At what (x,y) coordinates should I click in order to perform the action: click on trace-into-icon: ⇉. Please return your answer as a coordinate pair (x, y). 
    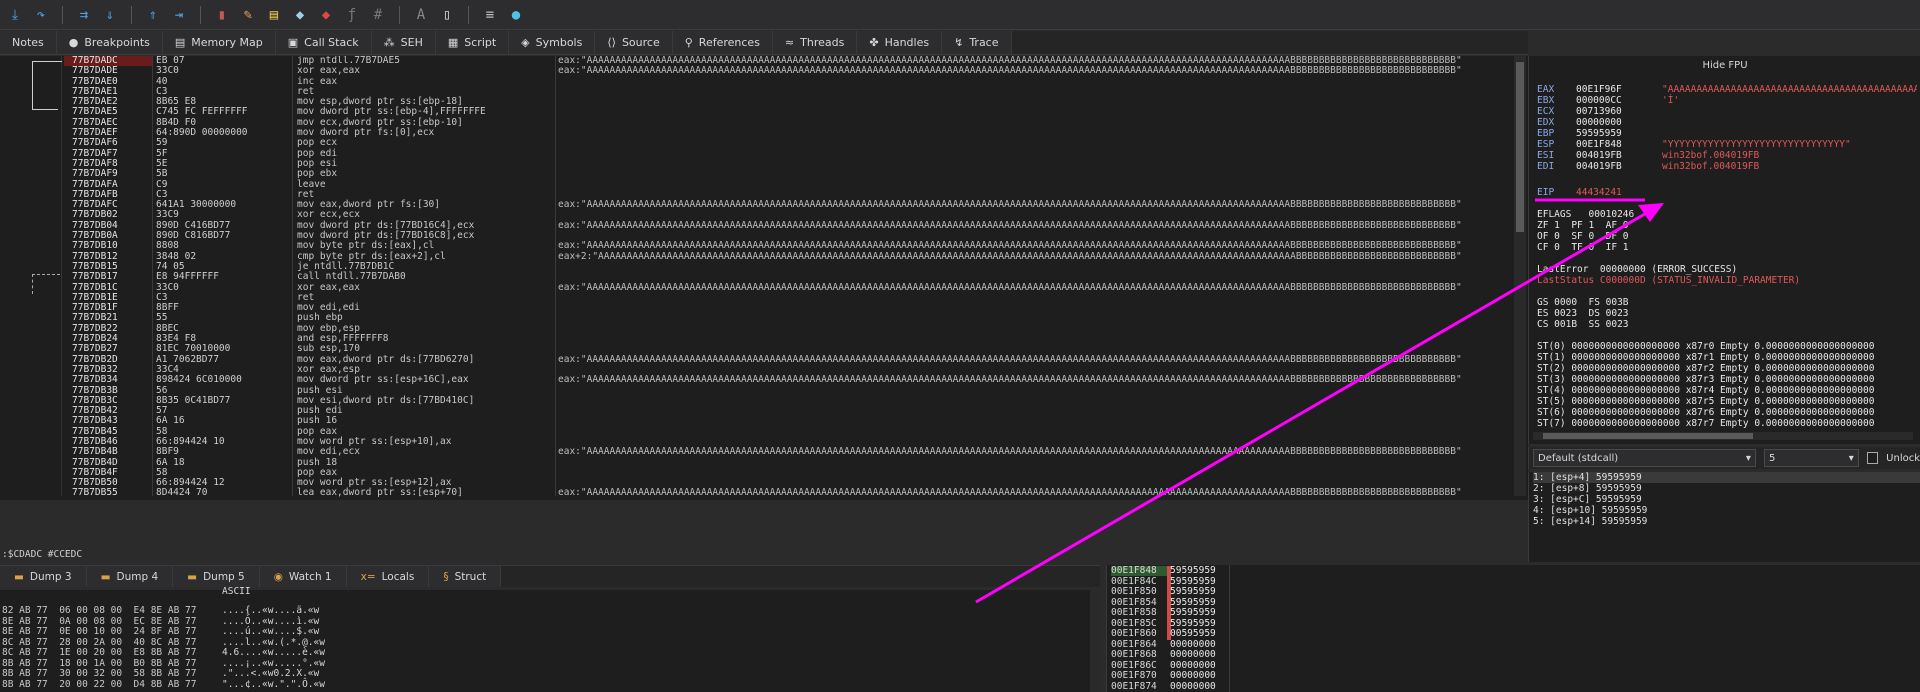
    Looking at the image, I should click on (84, 15).